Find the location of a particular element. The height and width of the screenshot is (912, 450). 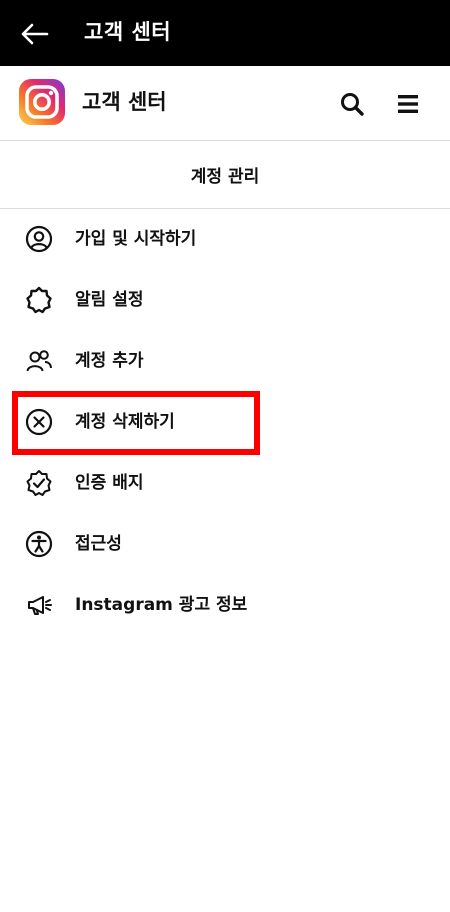

menu-item-label: 계정 추가 is located at coordinates (109, 361).